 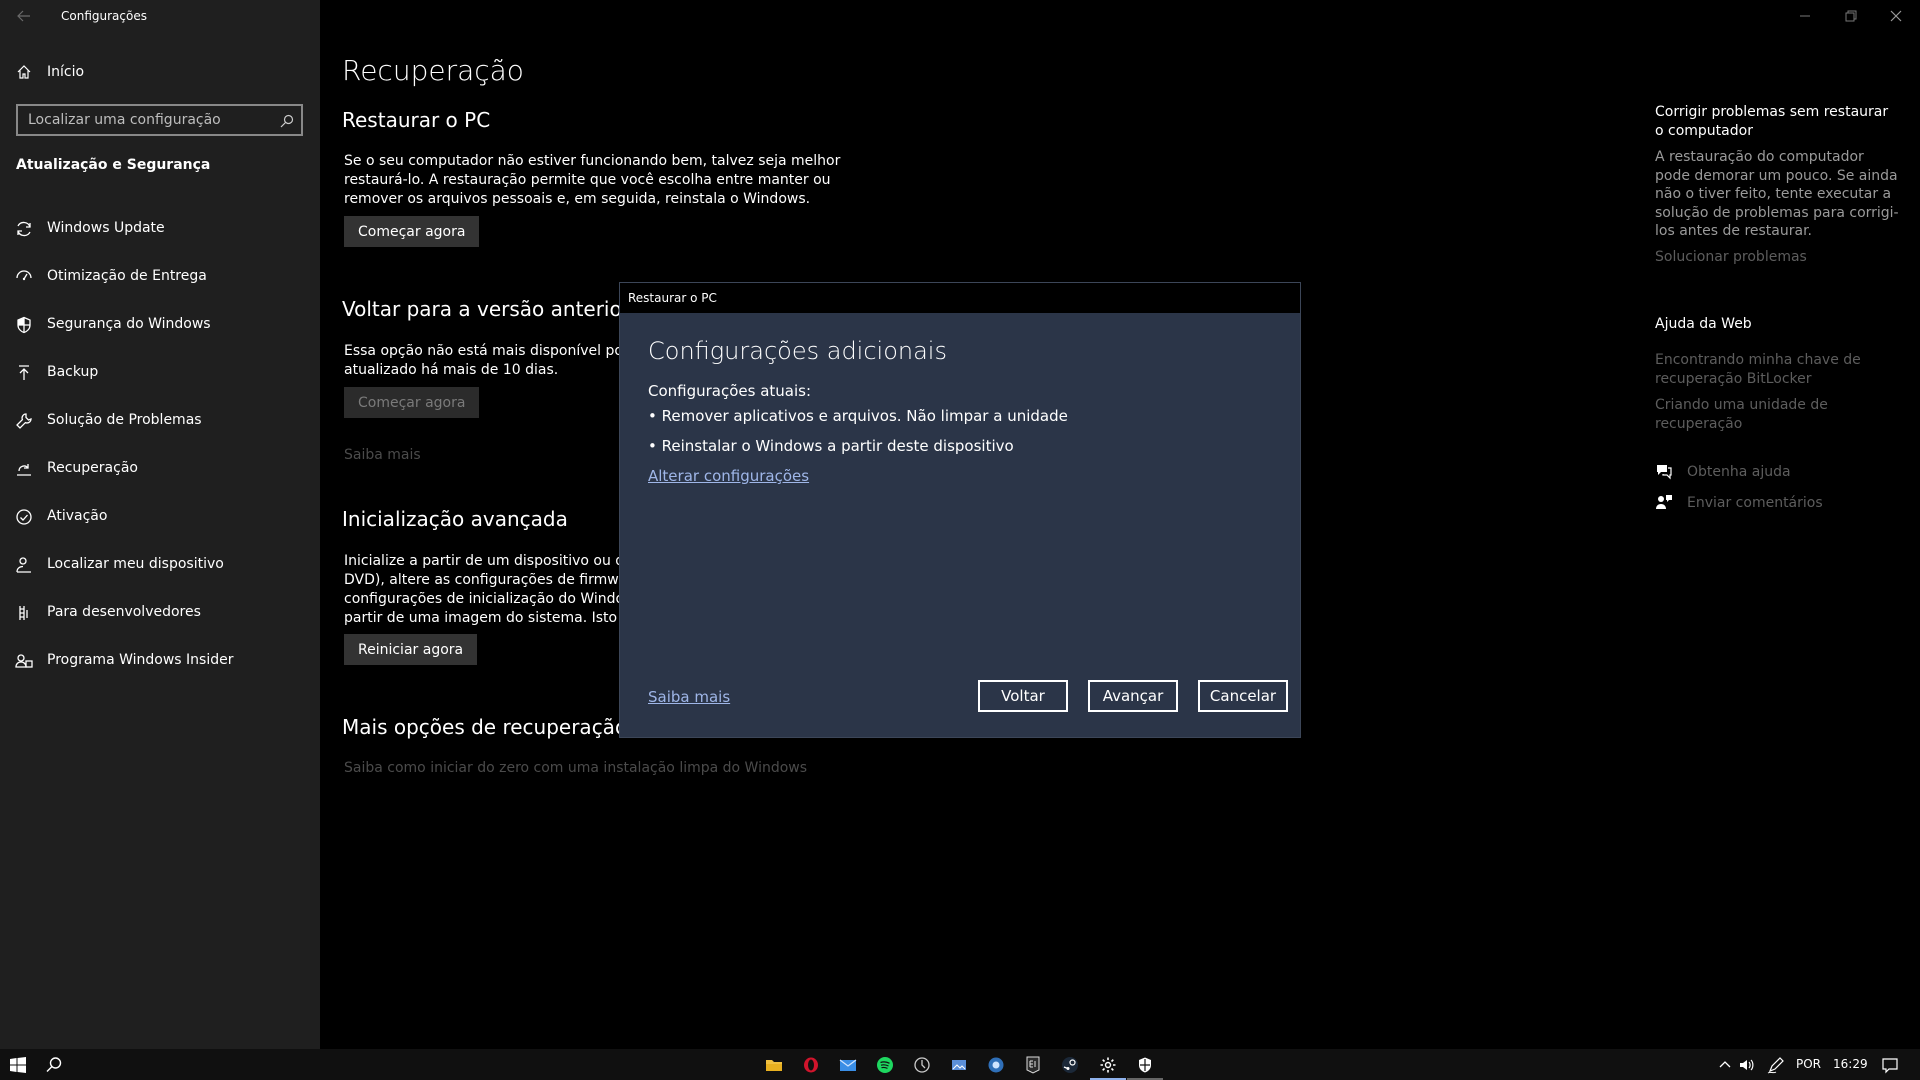 I want to click on sidebar-item-label: Otimização de Entrega, so click(x=127, y=276).